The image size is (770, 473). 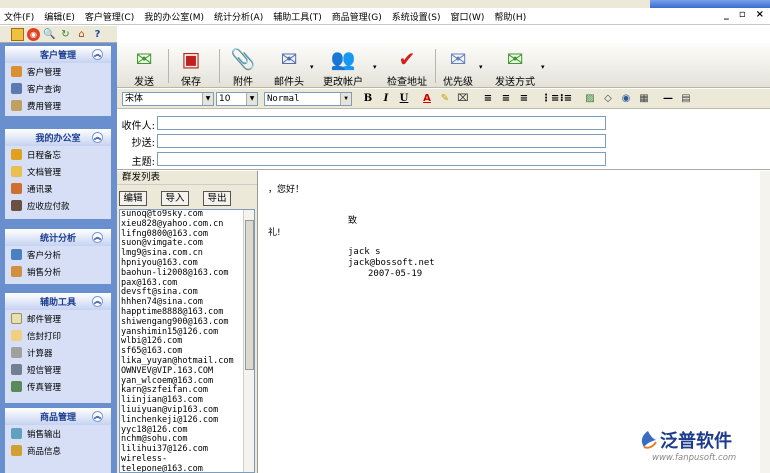 What do you see at coordinates (458, 59) in the screenshot?
I see `priority-icon: ✉` at bounding box center [458, 59].